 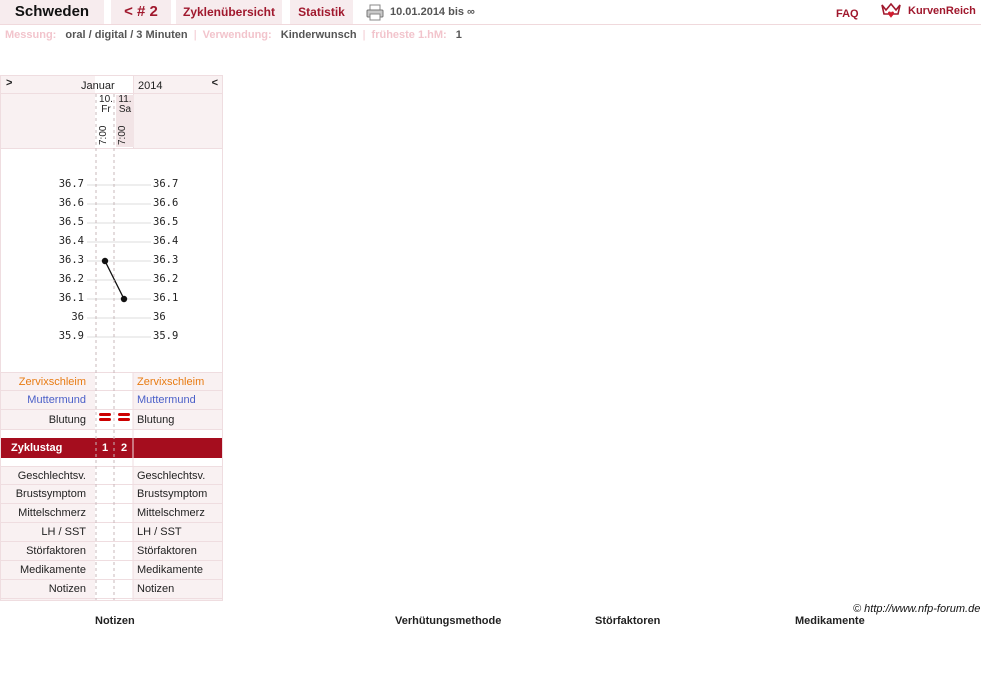 What do you see at coordinates (67, 589) in the screenshot?
I see `row-label-left: Notizen` at bounding box center [67, 589].